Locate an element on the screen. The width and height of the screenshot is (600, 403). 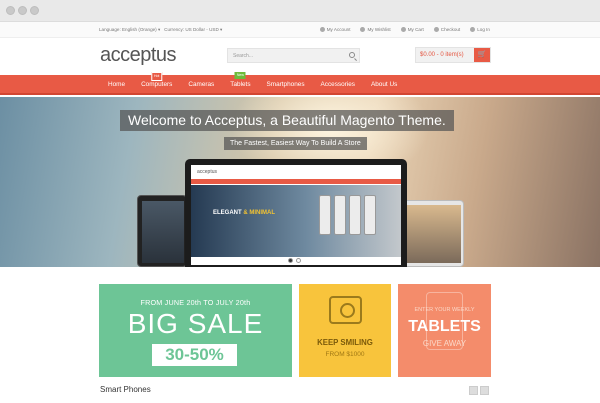
monitor-screen: acceptus ELEGANT & MINIMAL is located at coordinates (296, 215).